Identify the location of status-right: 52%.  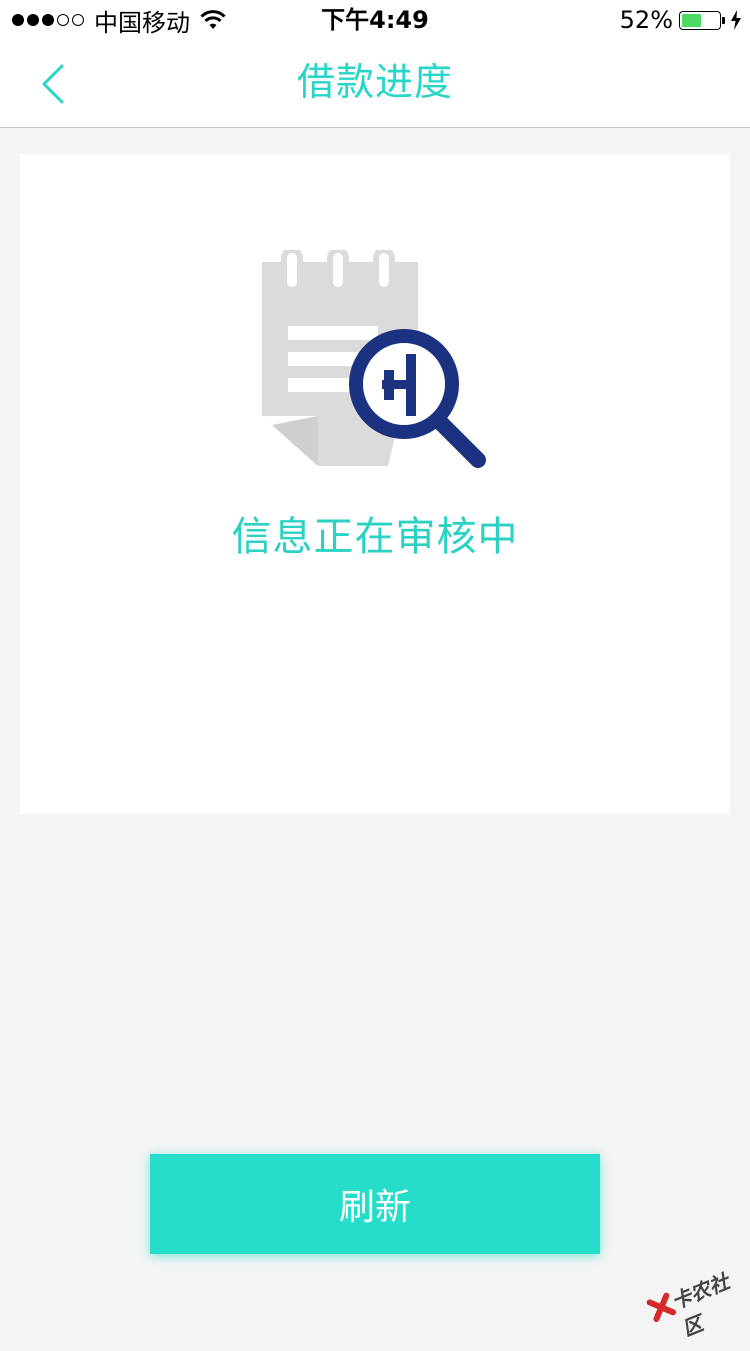
(681, 20).